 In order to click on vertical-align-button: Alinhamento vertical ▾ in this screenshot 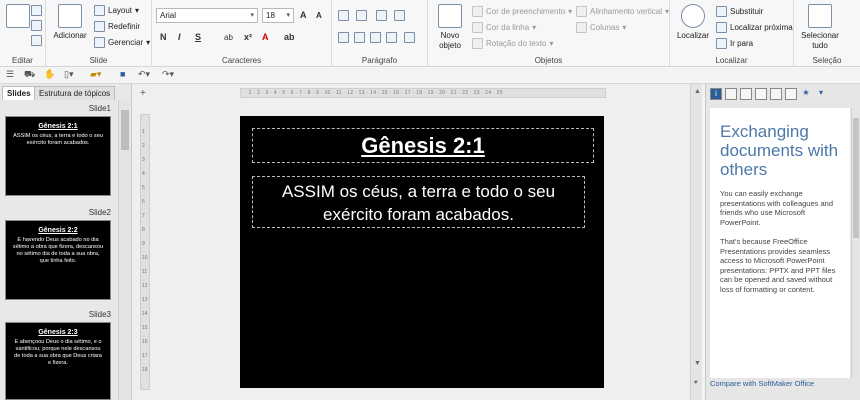, I will do `click(622, 11)`.